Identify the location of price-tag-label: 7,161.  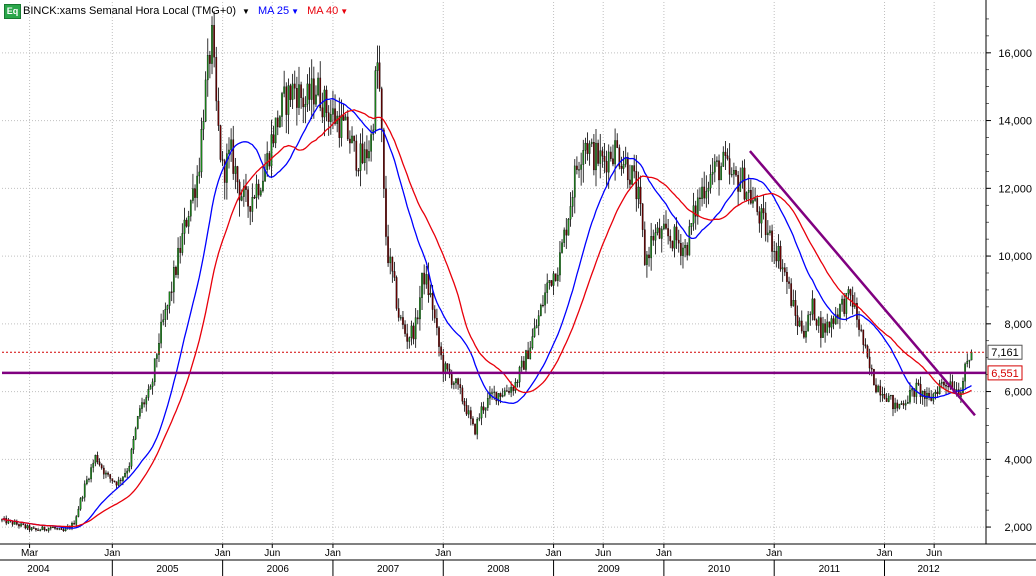
(1005, 353).